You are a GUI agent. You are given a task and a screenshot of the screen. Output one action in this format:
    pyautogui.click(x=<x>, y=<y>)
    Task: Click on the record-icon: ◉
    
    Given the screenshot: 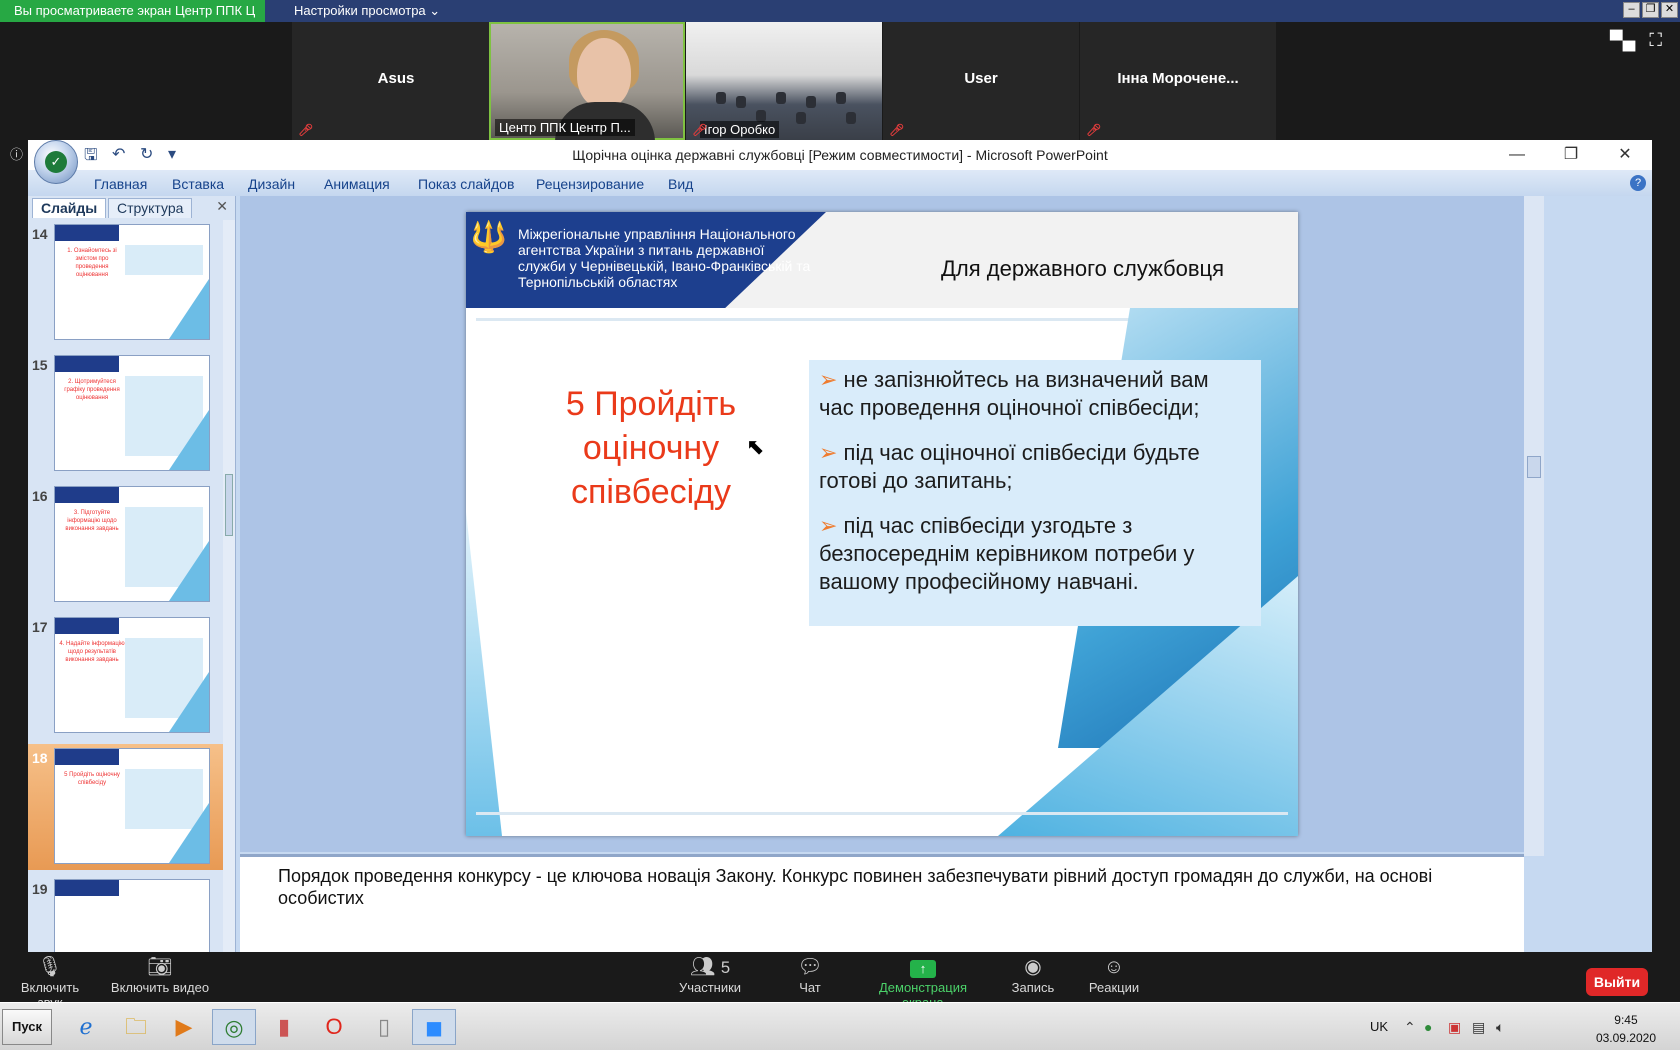 What is the action you would take?
    pyautogui.click(x=1033, y=967)
    